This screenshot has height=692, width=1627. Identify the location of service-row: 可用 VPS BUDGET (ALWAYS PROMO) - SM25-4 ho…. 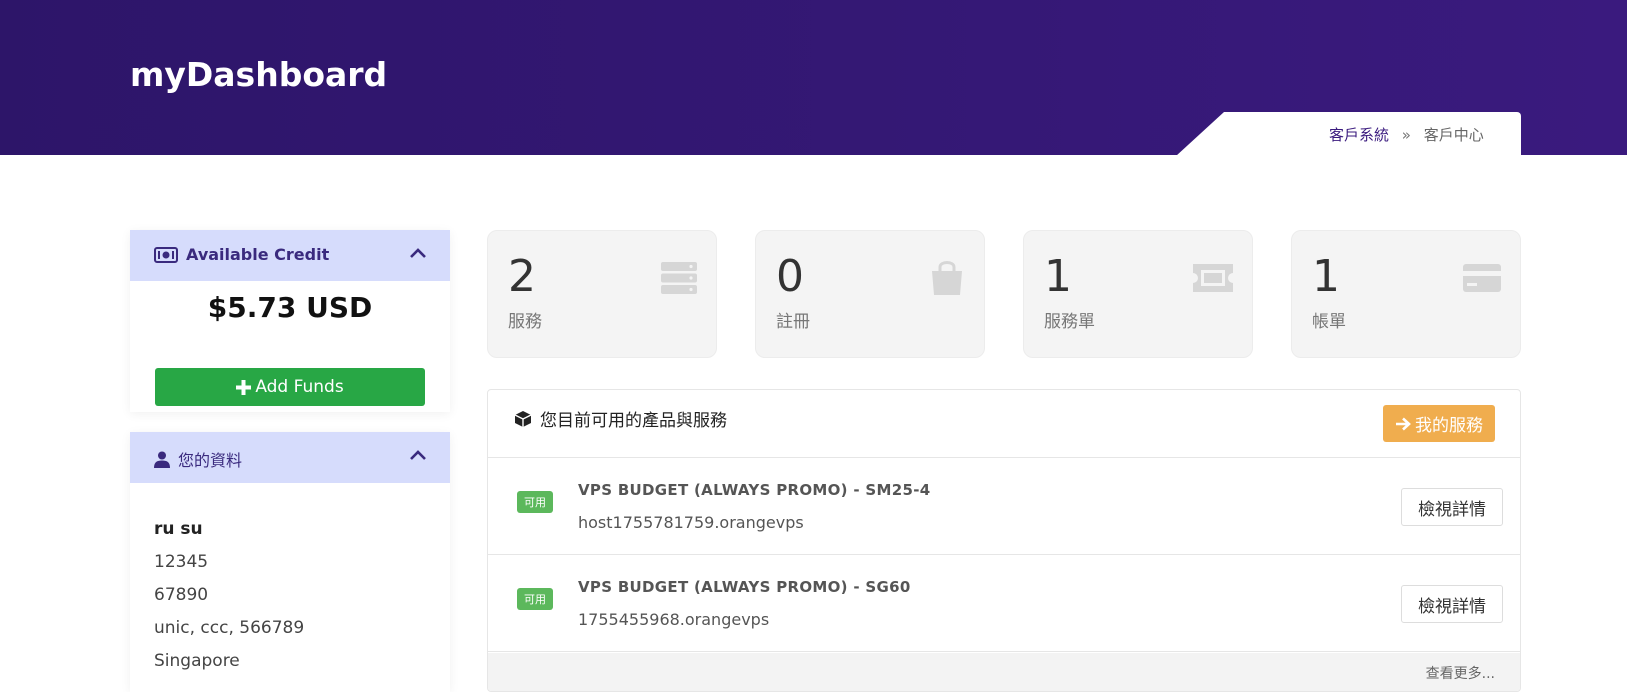
(1004, 506).